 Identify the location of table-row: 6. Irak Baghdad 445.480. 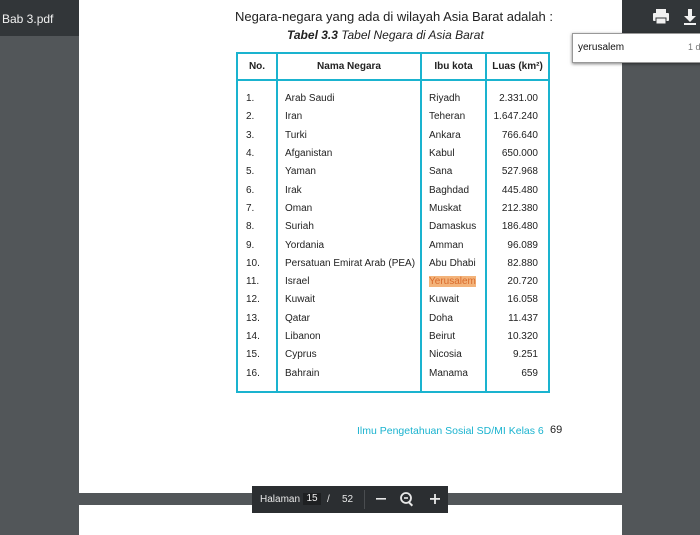
(393, 190).